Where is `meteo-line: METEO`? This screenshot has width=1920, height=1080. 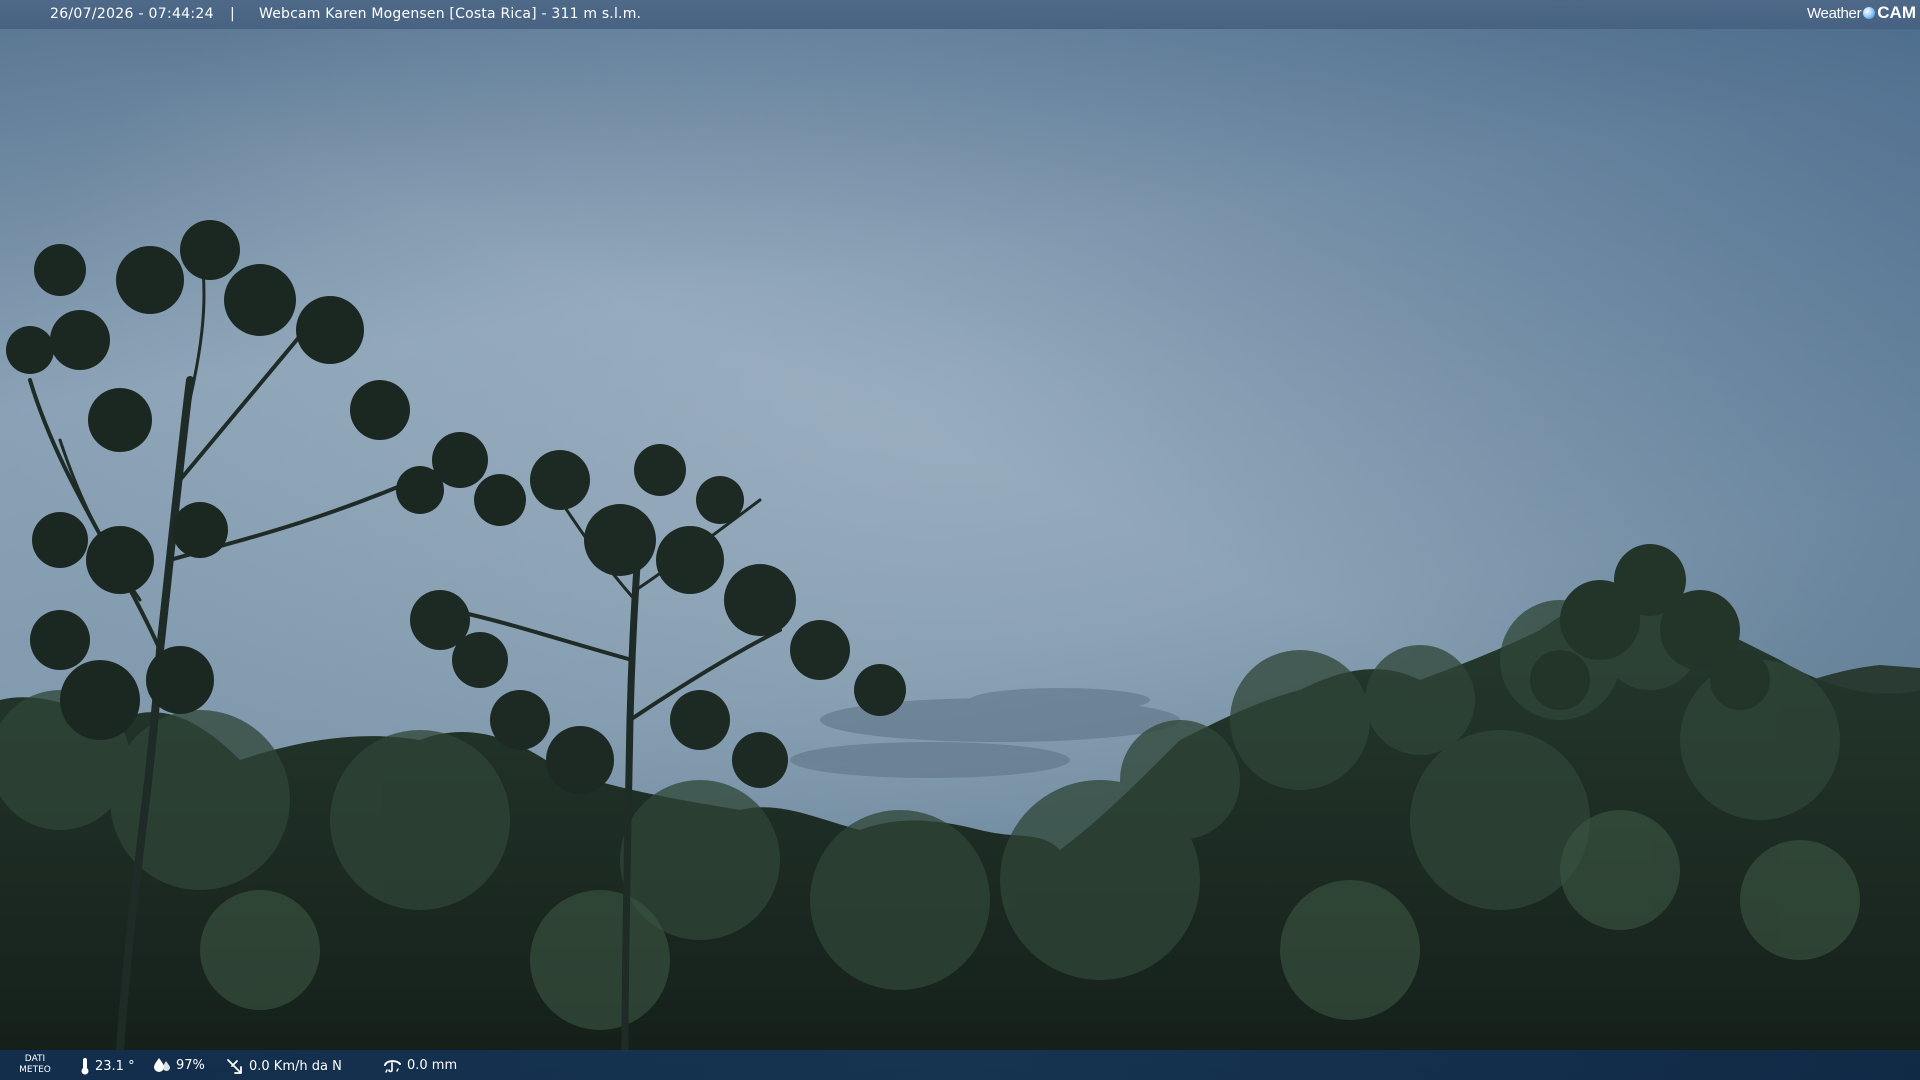
meteo-line: METEO is located at coordinates (35, 1070).